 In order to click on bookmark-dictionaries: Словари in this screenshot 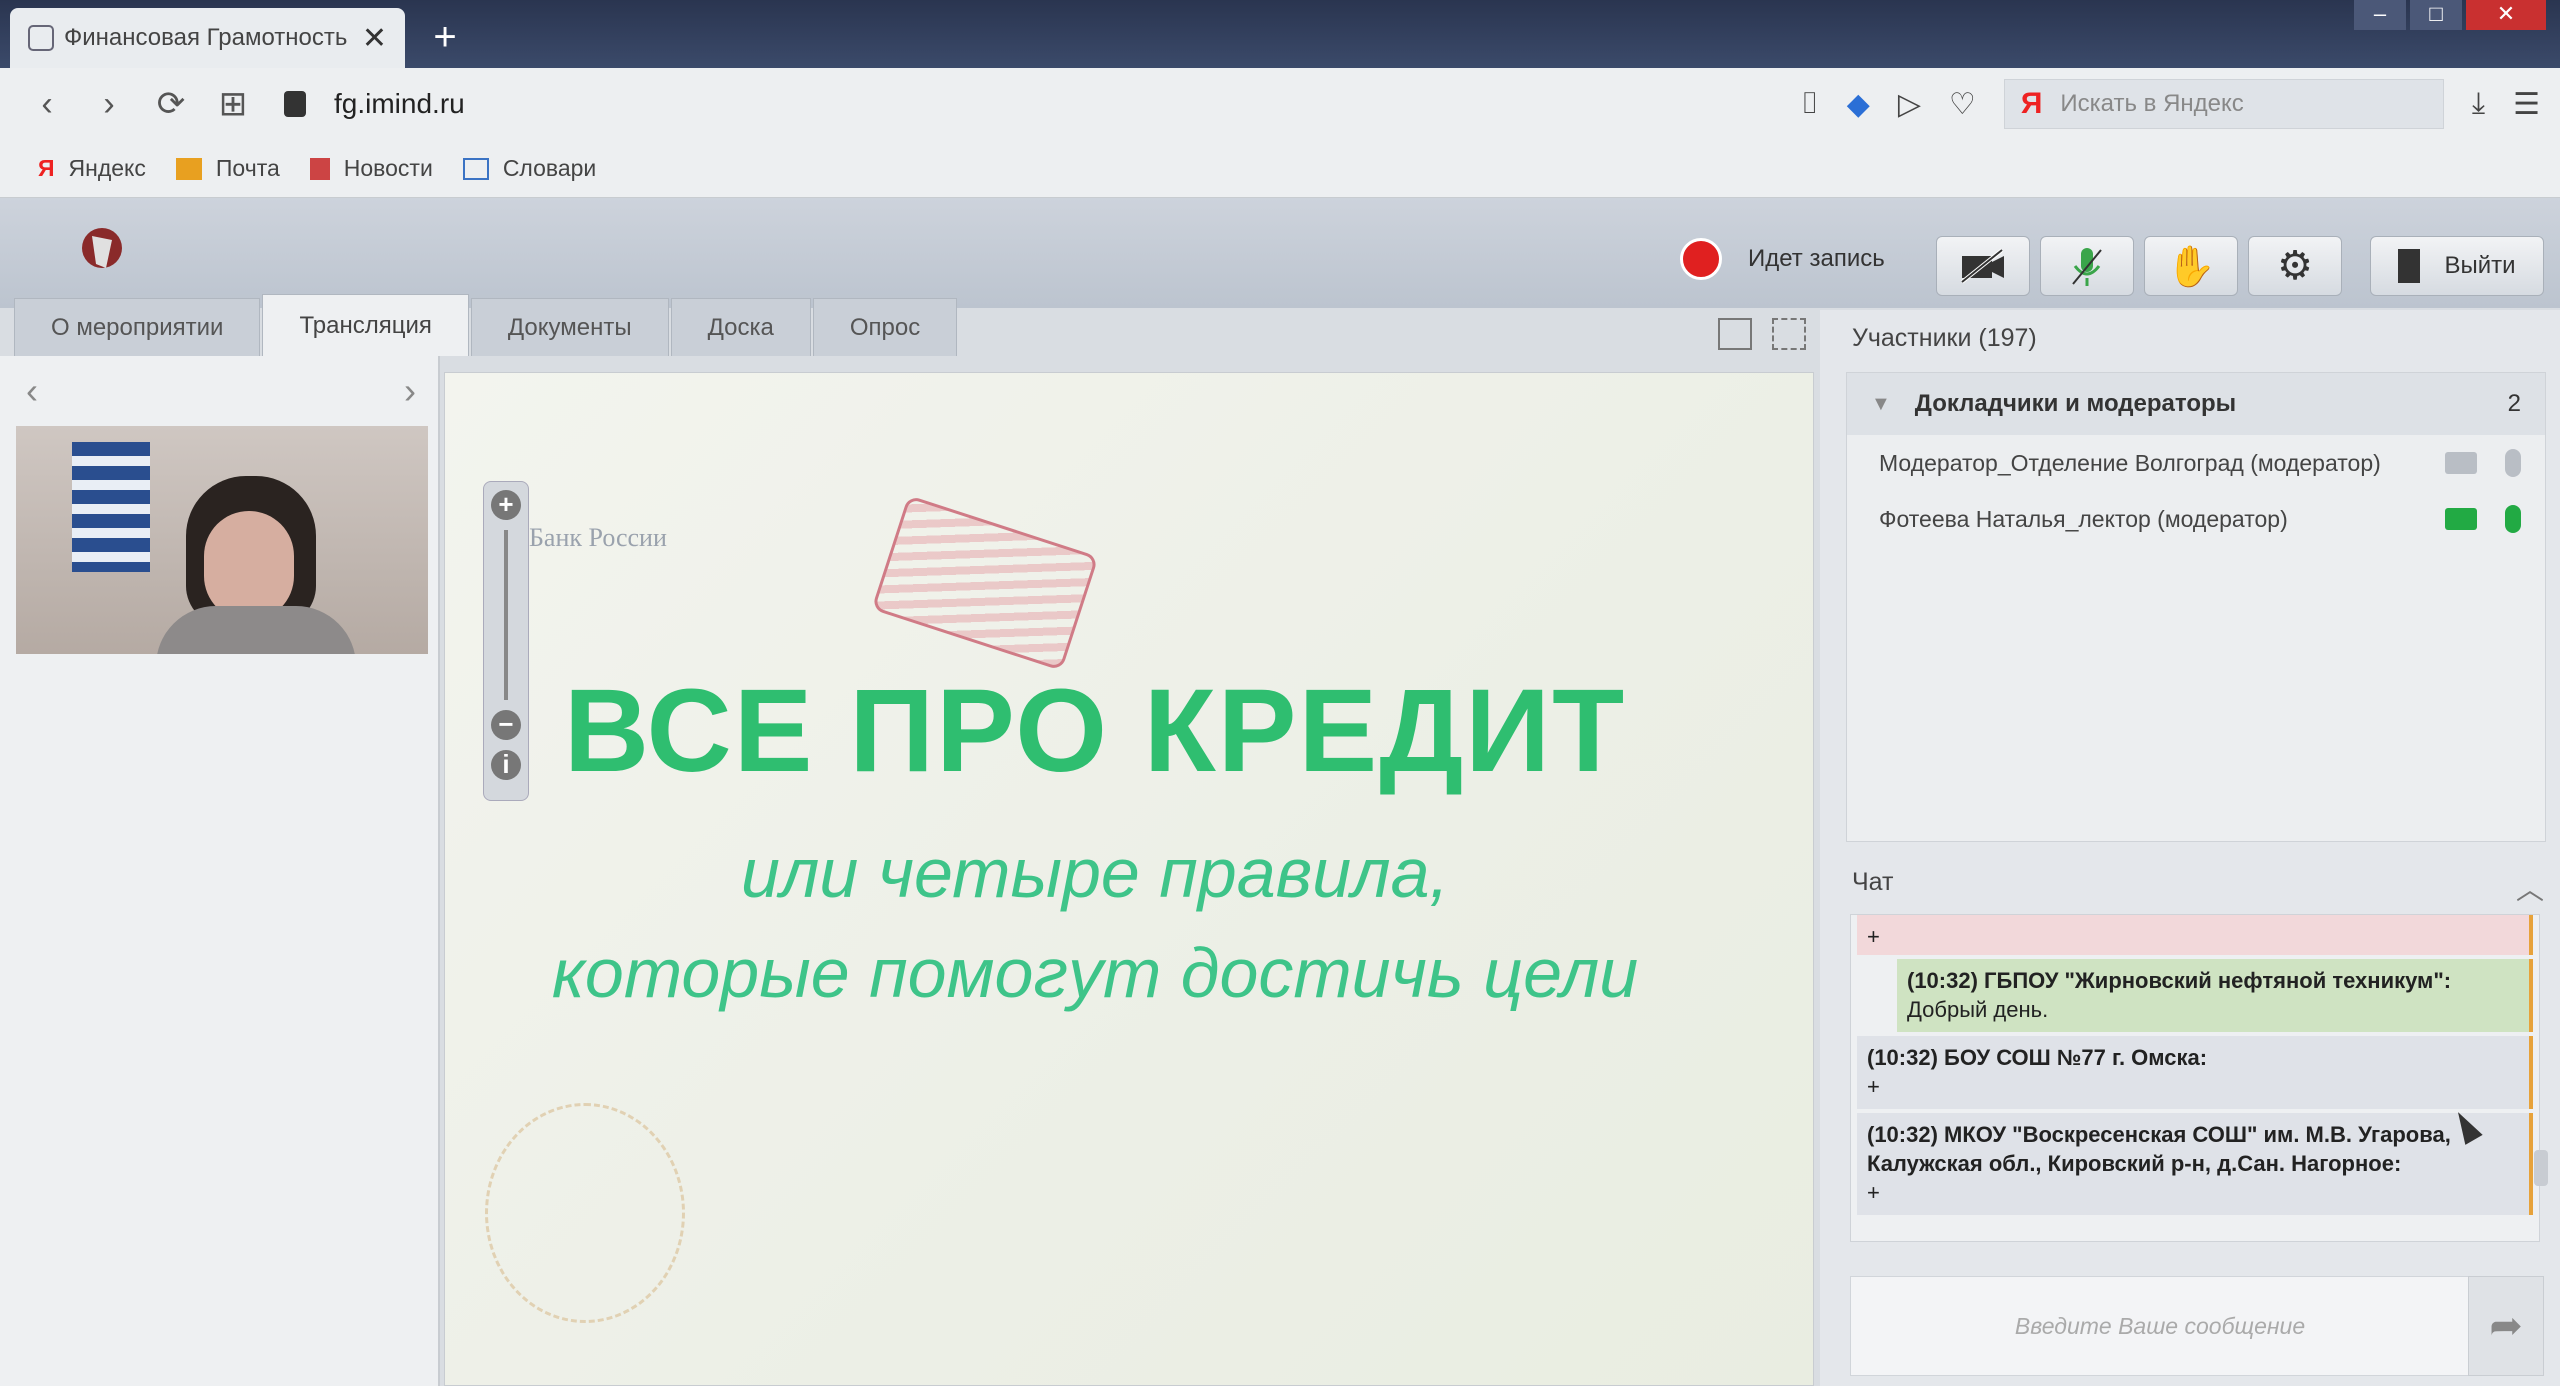, I will do `click(529, 168)`.